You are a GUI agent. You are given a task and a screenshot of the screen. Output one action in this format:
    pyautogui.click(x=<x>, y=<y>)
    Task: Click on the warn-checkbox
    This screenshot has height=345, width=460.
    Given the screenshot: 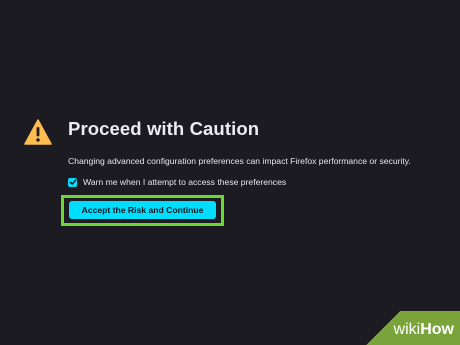 What is the action you would take?
    pyautogui.click(x=72, y=182)
    